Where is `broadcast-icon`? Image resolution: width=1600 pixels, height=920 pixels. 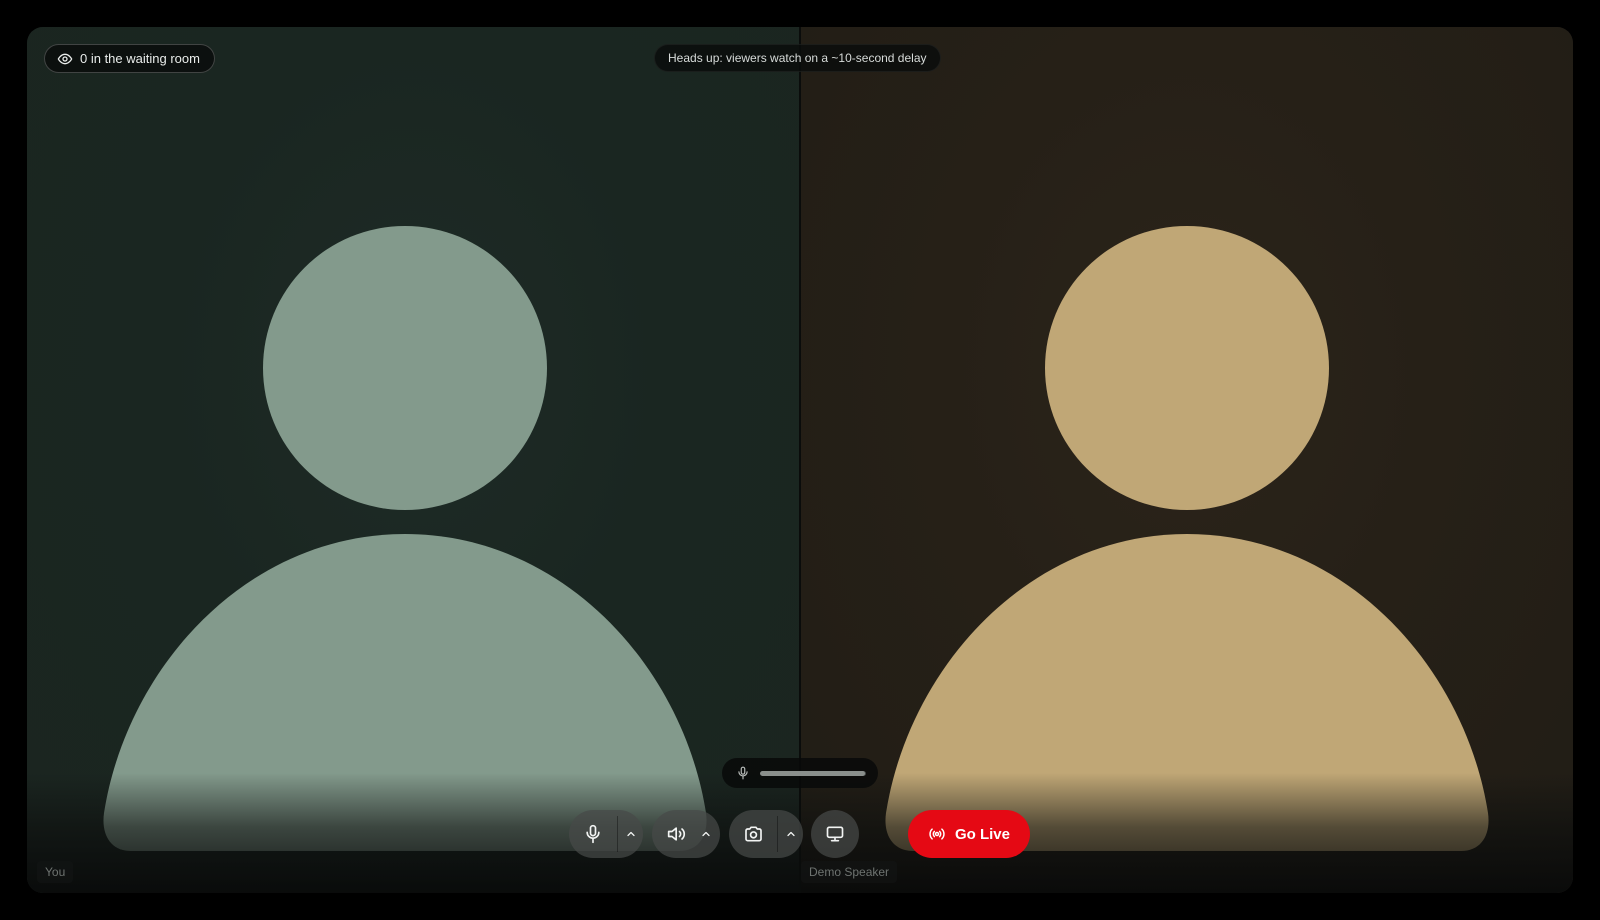 broadcast-icon is located at coordinates (937, 834).